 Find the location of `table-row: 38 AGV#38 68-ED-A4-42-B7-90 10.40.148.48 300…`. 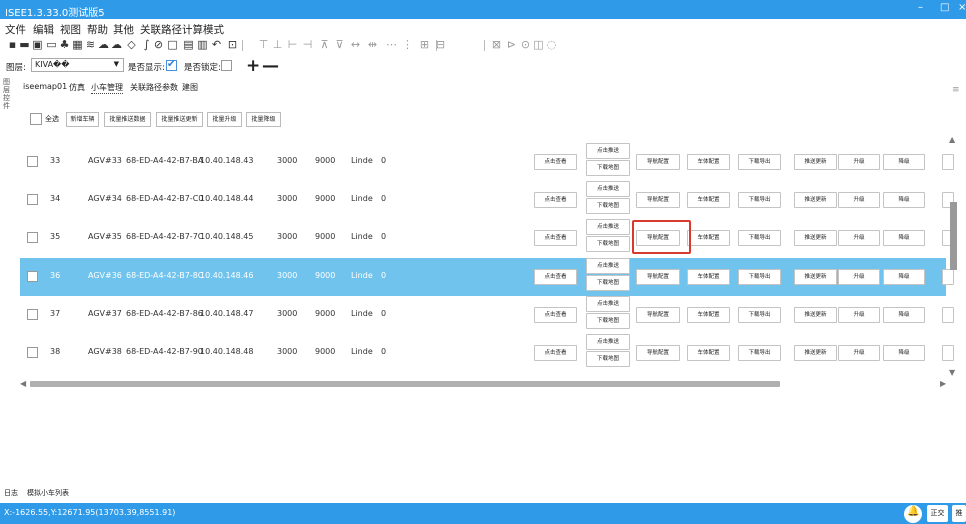

table-row: 38 AGV#38 68-ED-A4-42-B7-90 10.40.148.48 300… is located at coordinates (487, 353).